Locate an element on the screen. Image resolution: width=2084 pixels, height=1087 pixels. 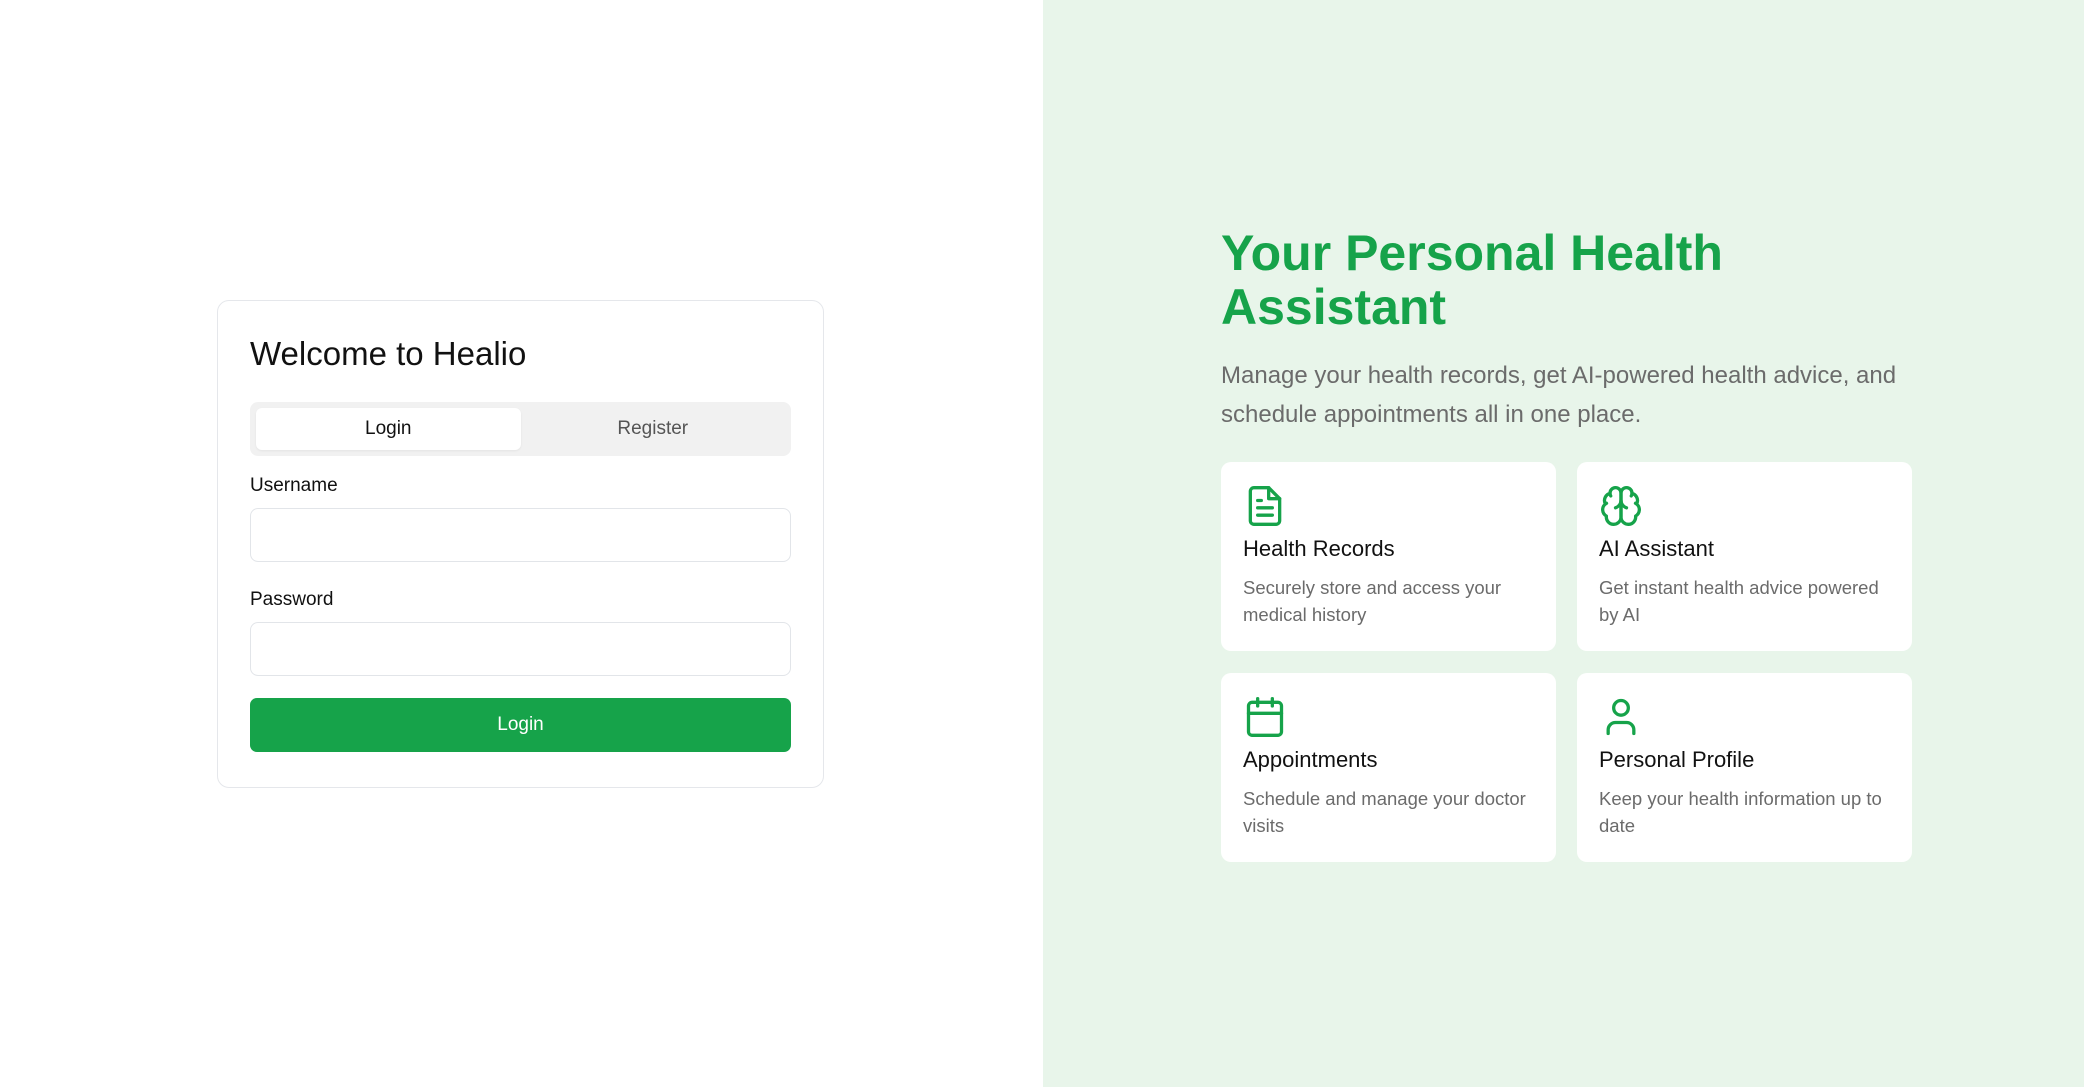
calendar-icon is located at coordinates (1265, 717).